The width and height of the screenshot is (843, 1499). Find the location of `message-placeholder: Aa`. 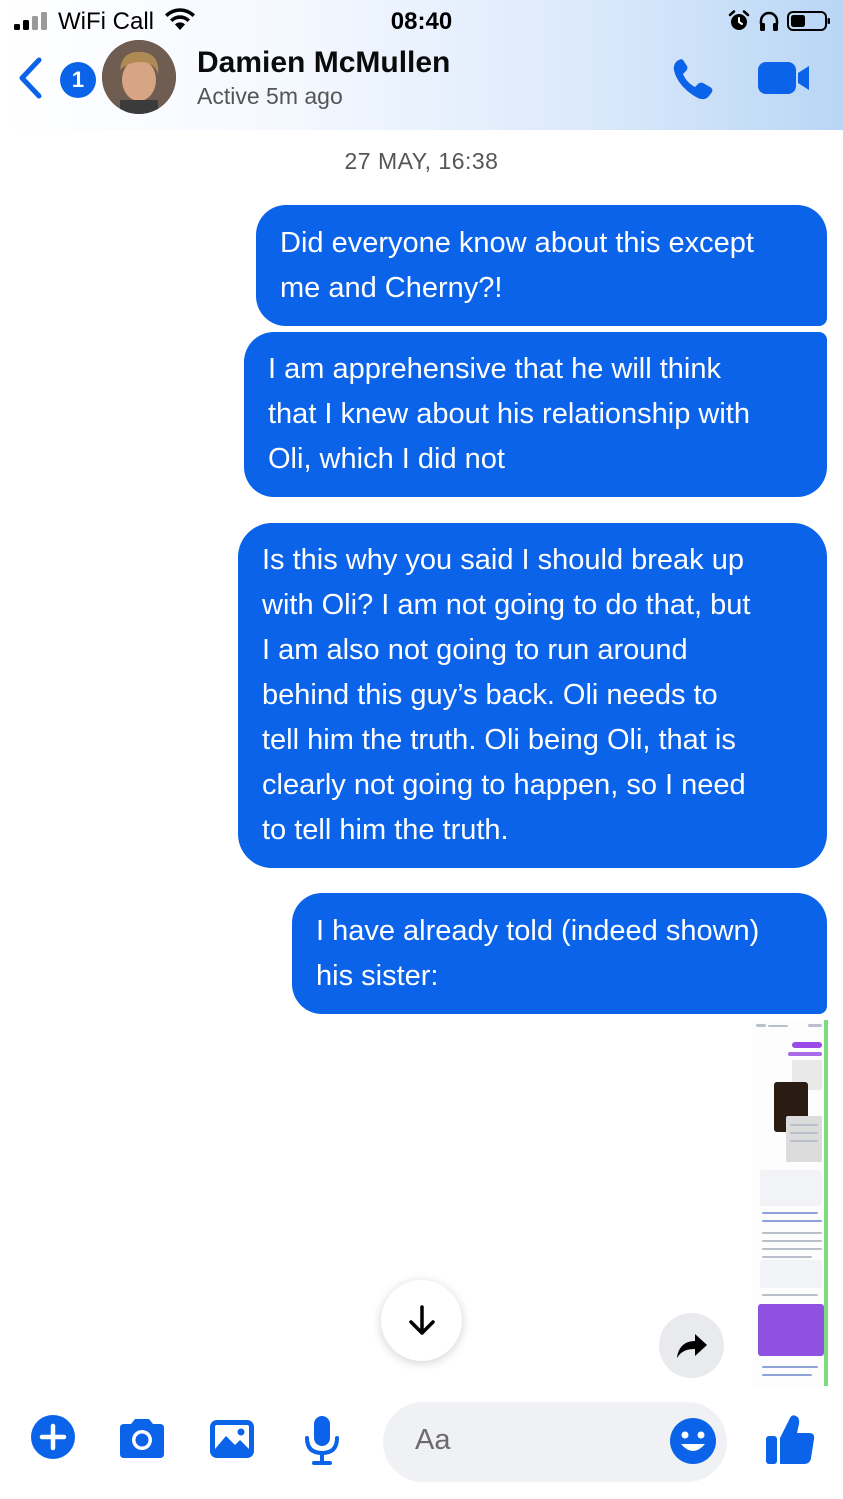

message-placeholder: Aa is located at coordinates (433, 1440).